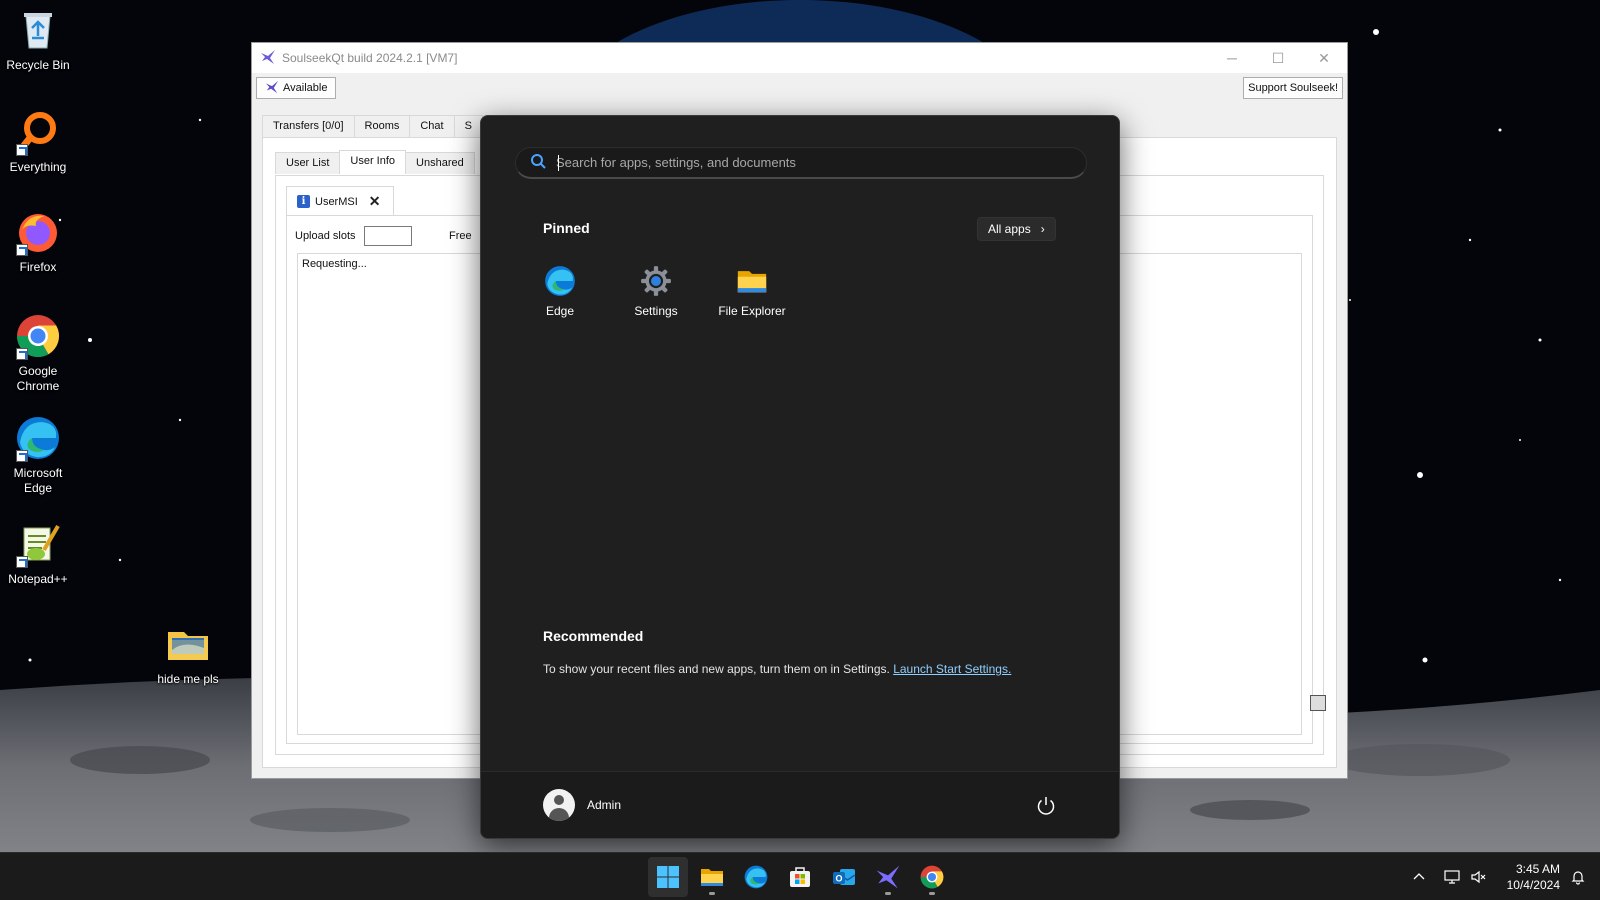 The height and width of the screenshot is (900, 1600). I want to click on desktop-icon-microsoft-edge: Microsoft Edge, so click(38, 455).